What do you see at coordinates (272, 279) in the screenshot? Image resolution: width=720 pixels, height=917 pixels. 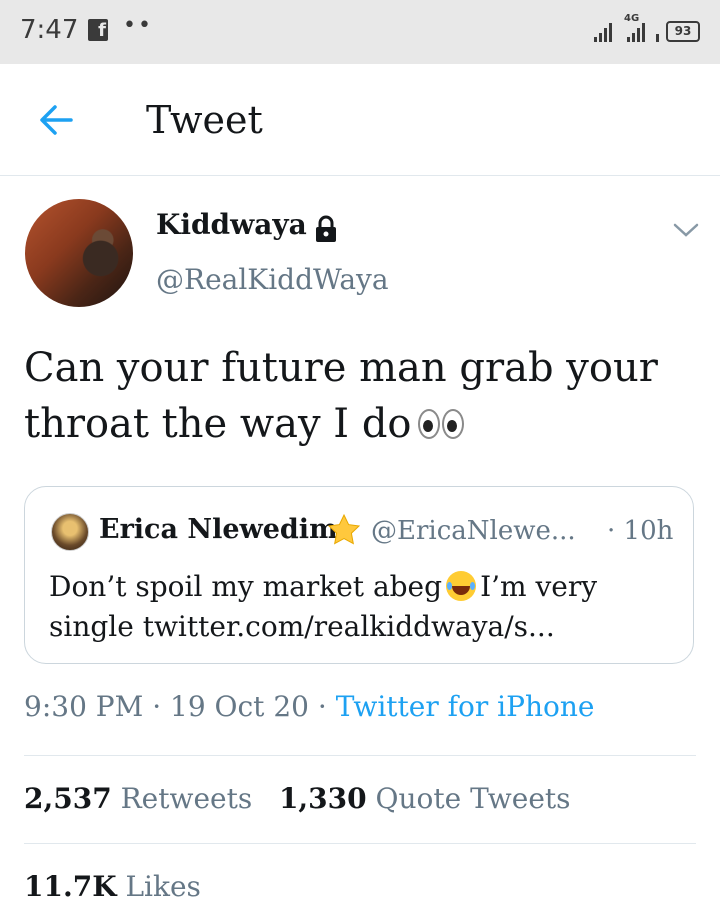 I see `author-handle: @RealKiddWaya` at bounding box center [272, 279].